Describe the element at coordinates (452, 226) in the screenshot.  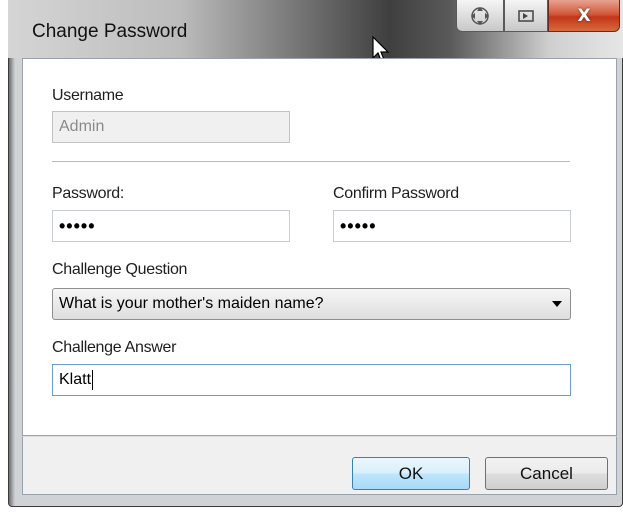
I see `confirm-password-field: •••••` at that location.